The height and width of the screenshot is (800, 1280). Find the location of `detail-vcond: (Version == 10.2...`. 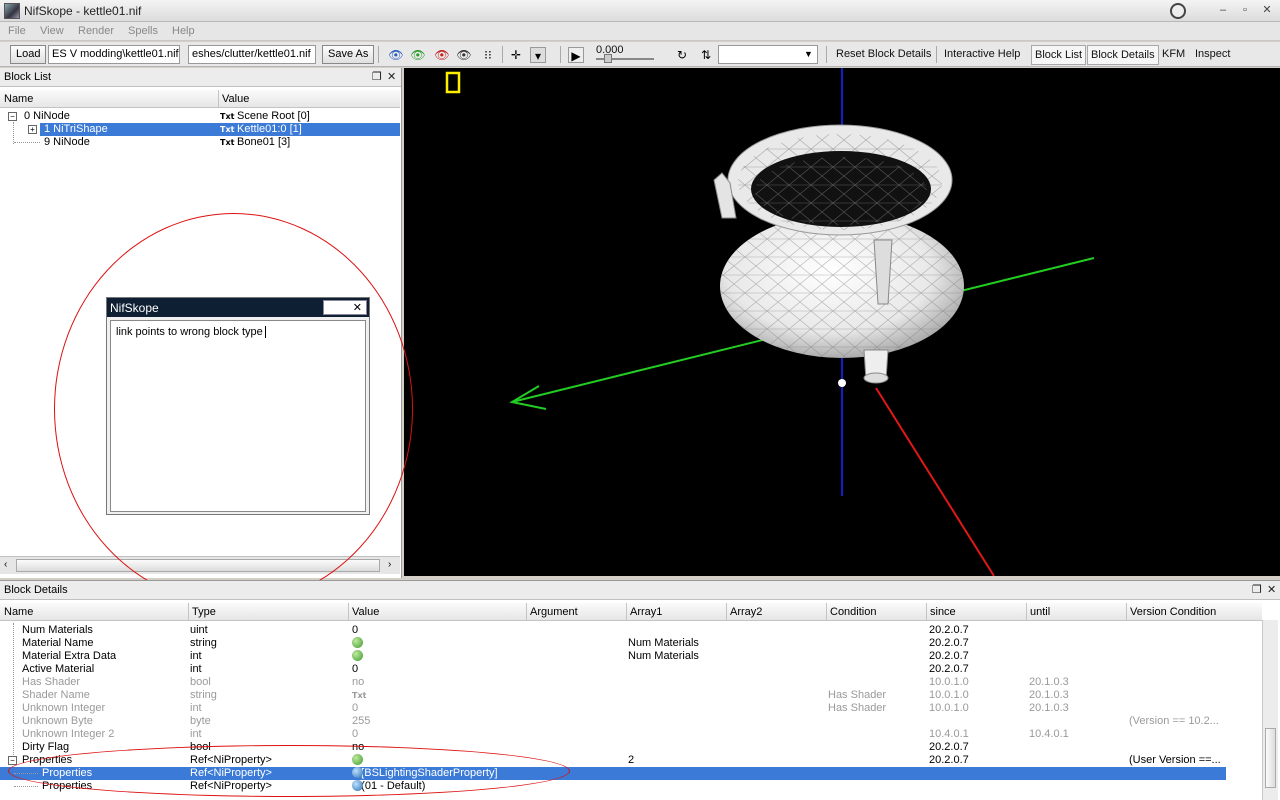

detail-vcond: (Version == 10.2... is located at coordinates (1174, 721).